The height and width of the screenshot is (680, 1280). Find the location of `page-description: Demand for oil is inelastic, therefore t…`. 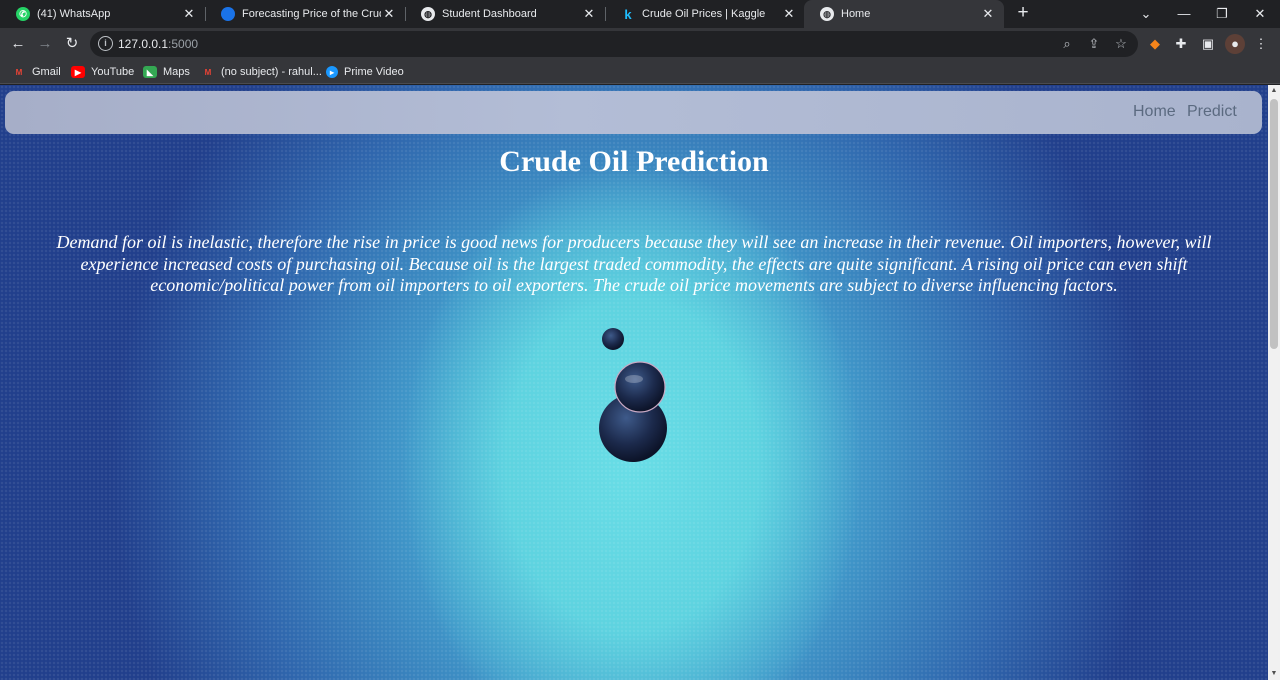

page-description: Demand for oil is inelastic, therefore t… is located at coordinates (634, 263).